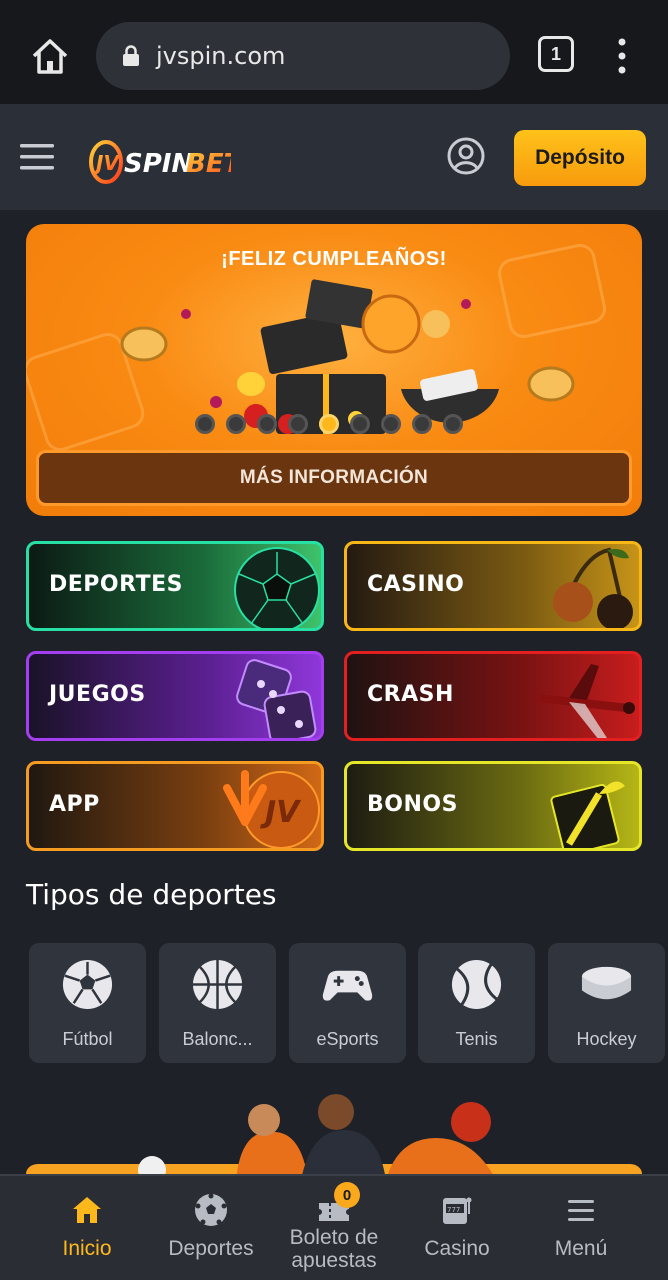  Describe the element at coordinates (622, 56) in the screenshot. I see `more-vertical-icon` at that location.